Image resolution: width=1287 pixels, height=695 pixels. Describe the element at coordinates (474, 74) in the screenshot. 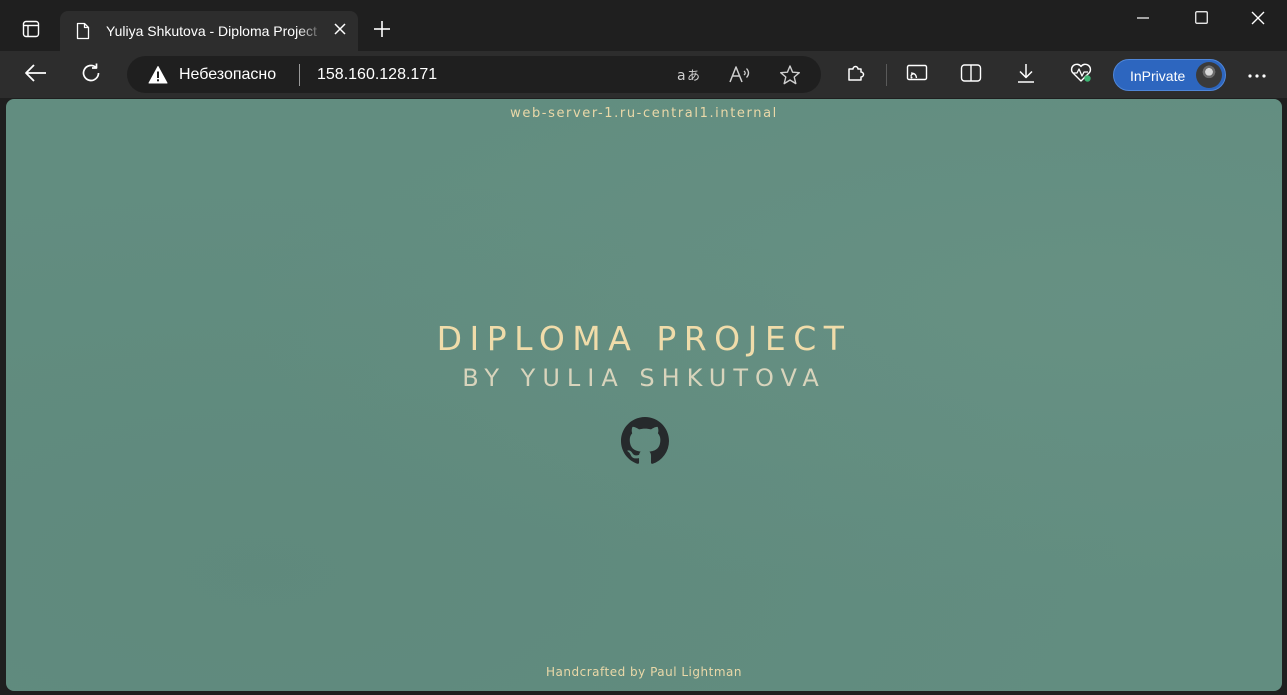

I see `address-bar: Небезопасно 158.160.128.171 a あ` at that location.